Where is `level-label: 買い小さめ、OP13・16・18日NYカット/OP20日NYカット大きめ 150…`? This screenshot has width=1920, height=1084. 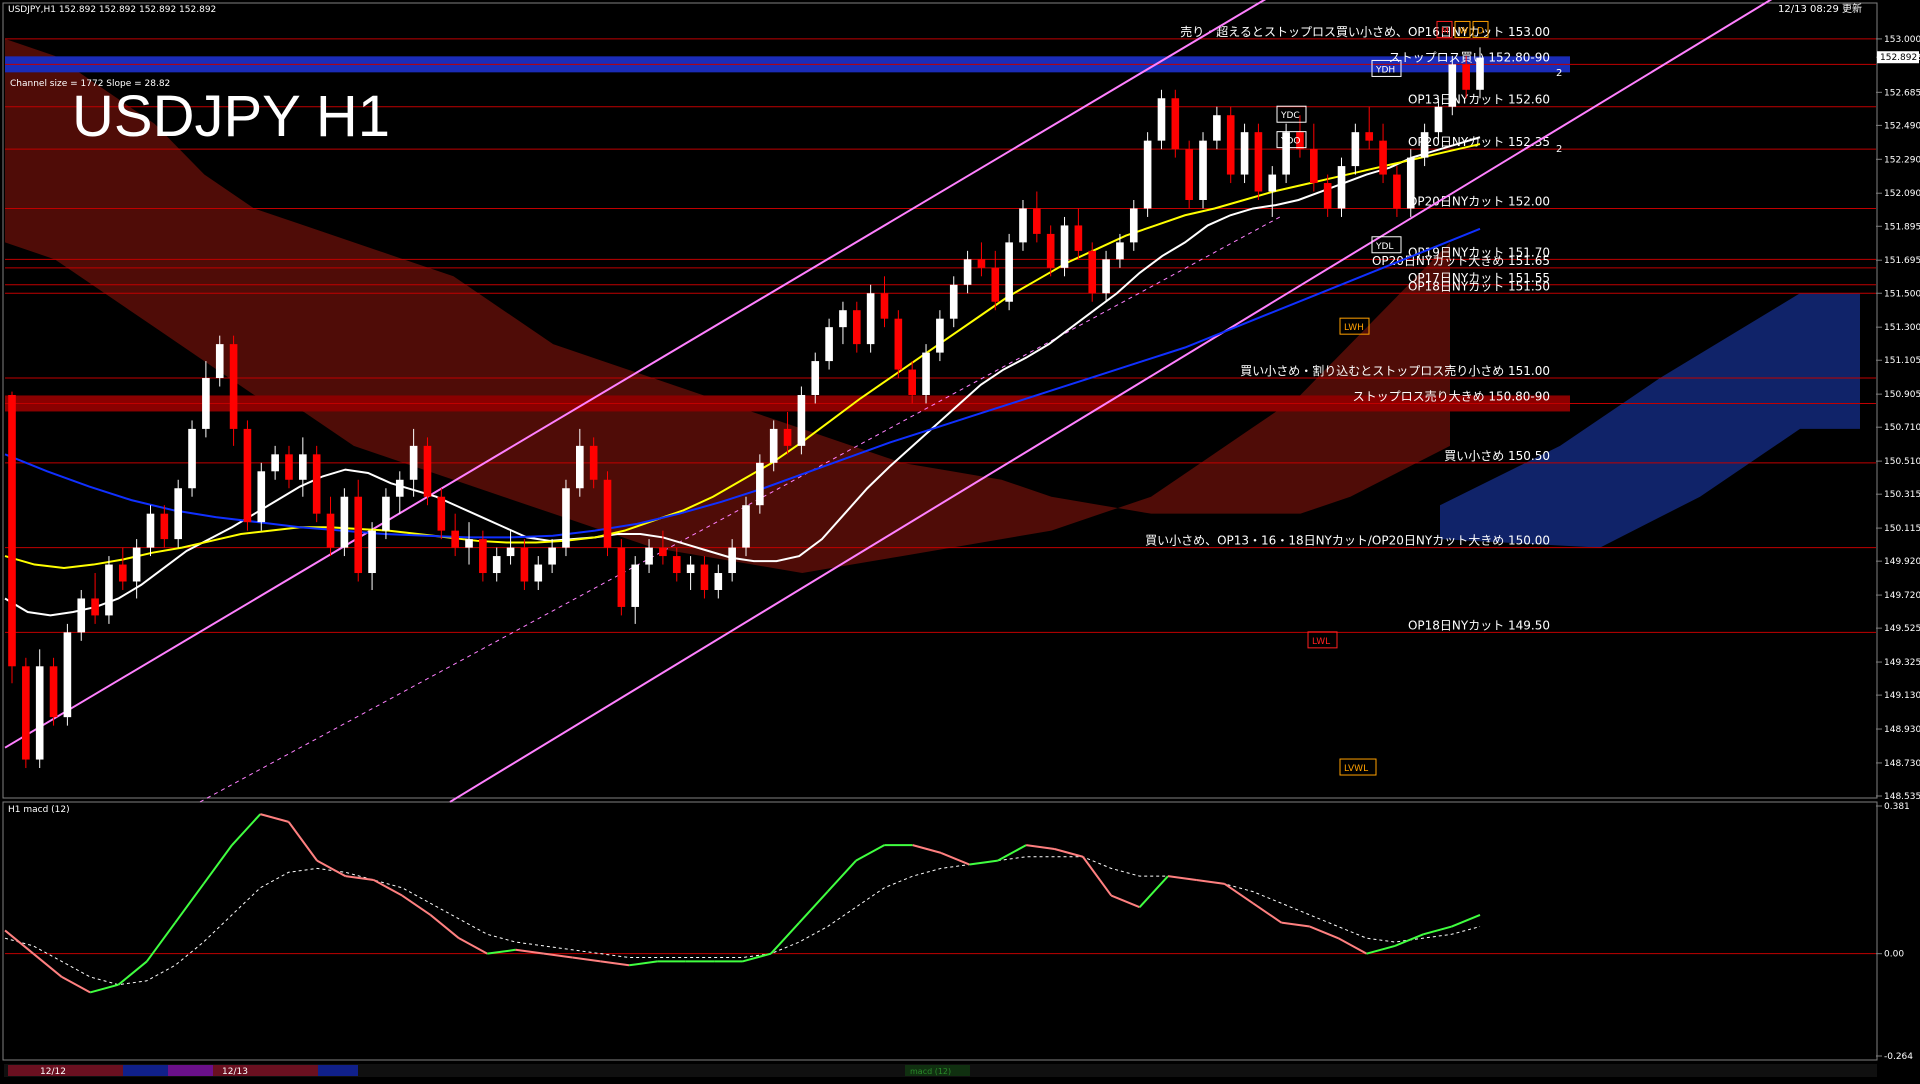 level-label: 買い小さめ、OP13・16・18日NYカット/OP20日NYカット大きめ 150… is located at coordinates (1347, 541).